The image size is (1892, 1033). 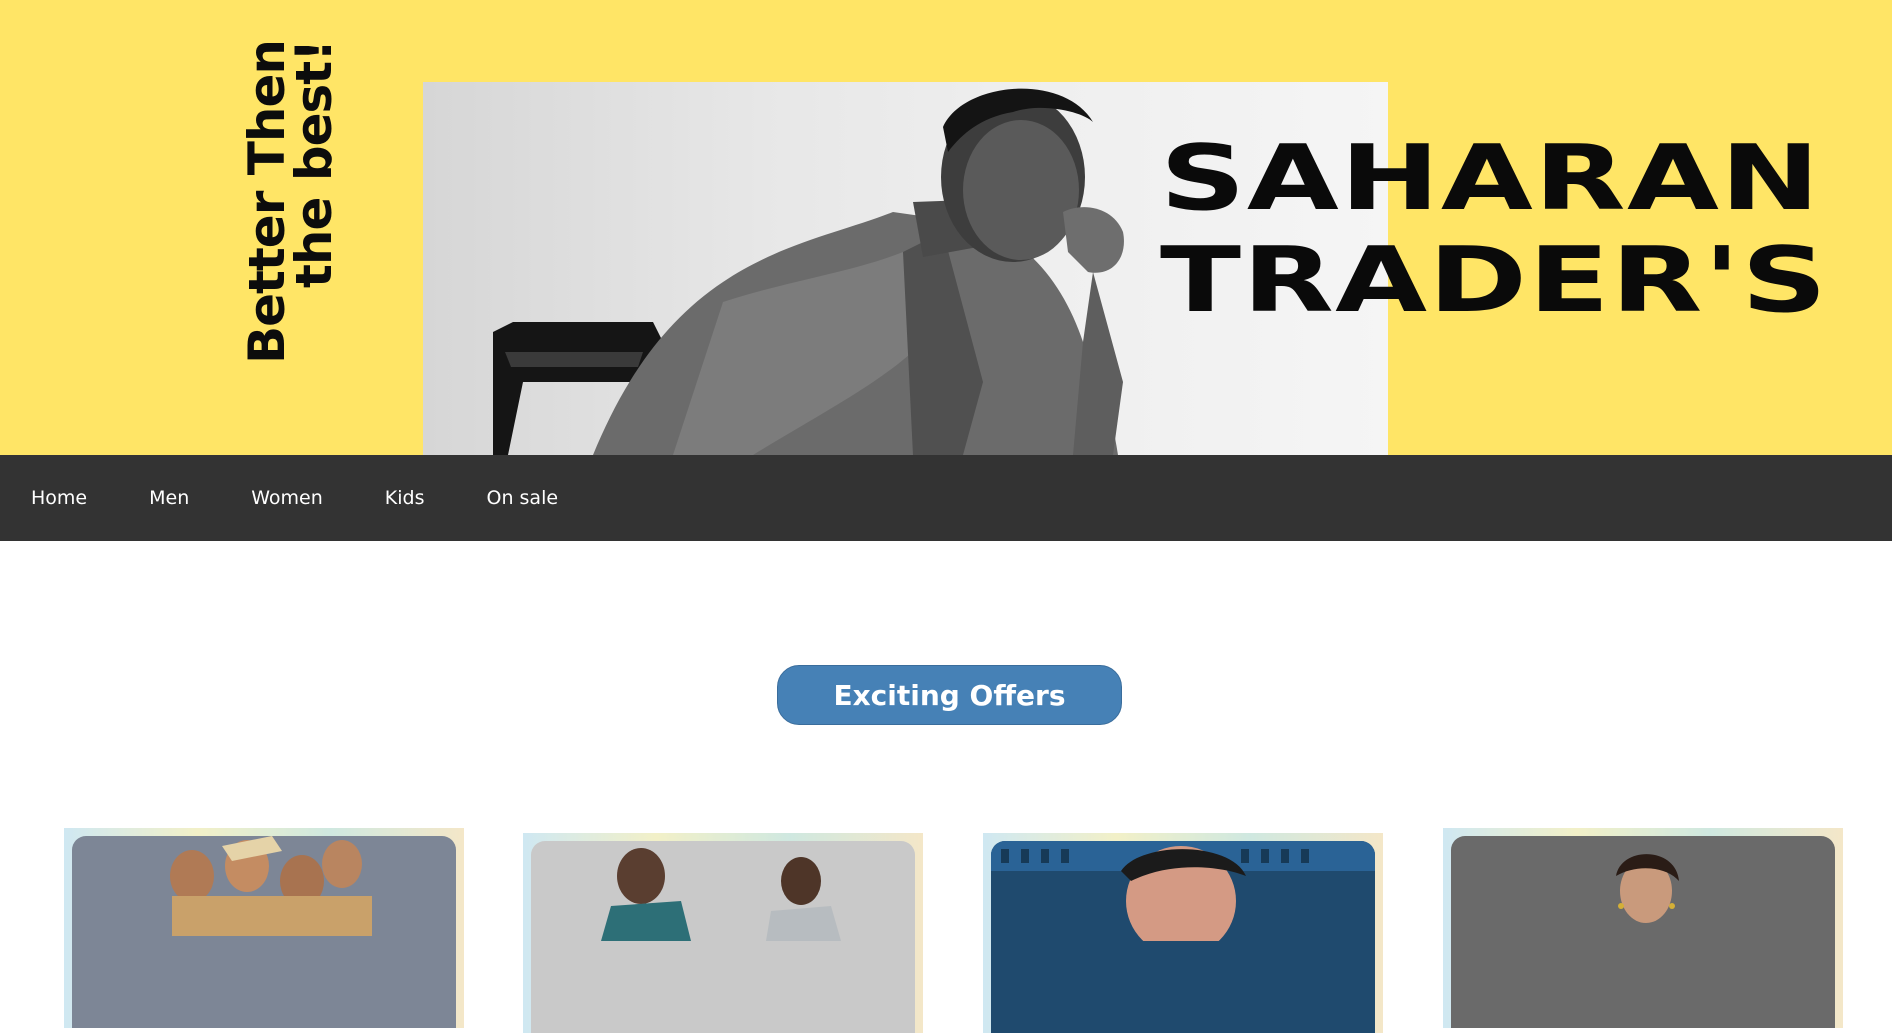 I want to click on nav-item-men: Men, so click(x=169, y=498).